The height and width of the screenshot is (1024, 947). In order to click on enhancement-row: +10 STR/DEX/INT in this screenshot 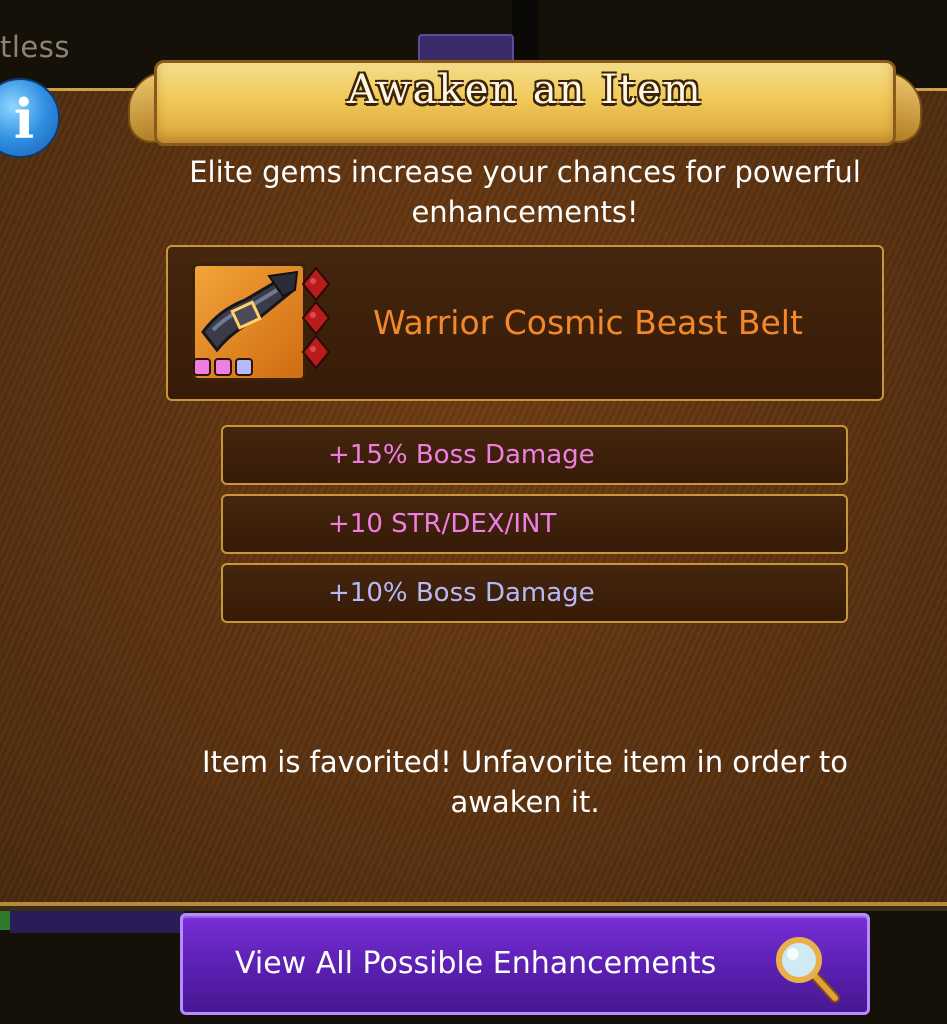, I will do `click(534, 524)`.